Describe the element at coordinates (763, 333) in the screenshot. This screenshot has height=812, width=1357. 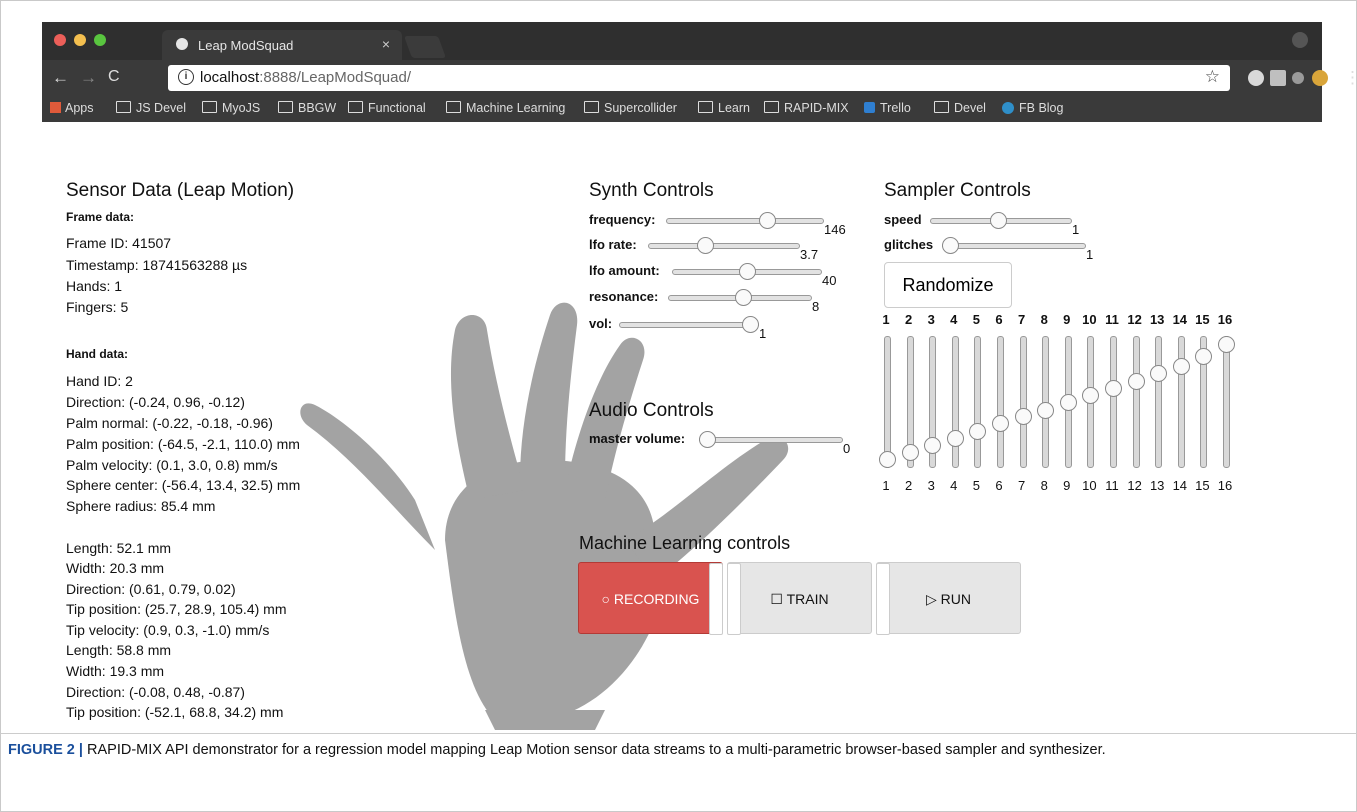
I see `slider-value: 1` at that location.